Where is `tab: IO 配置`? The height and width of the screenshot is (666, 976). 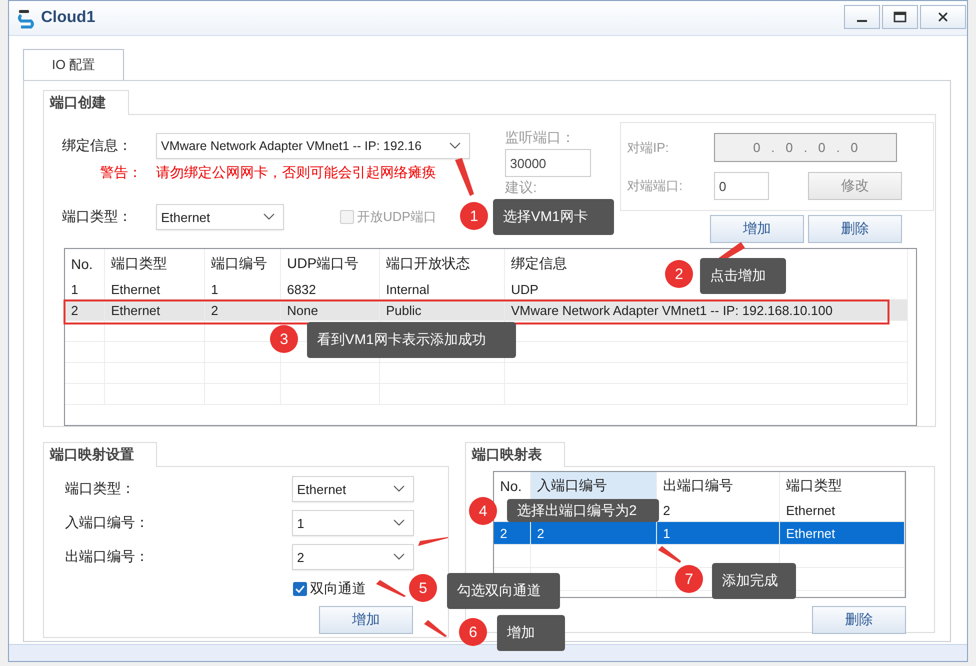 tab: IO 配置 is located at coordinates (73, 64).